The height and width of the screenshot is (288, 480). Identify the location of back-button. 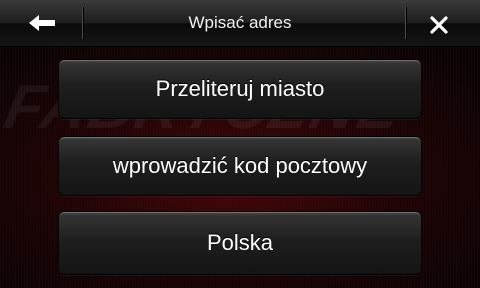
(41, 23).